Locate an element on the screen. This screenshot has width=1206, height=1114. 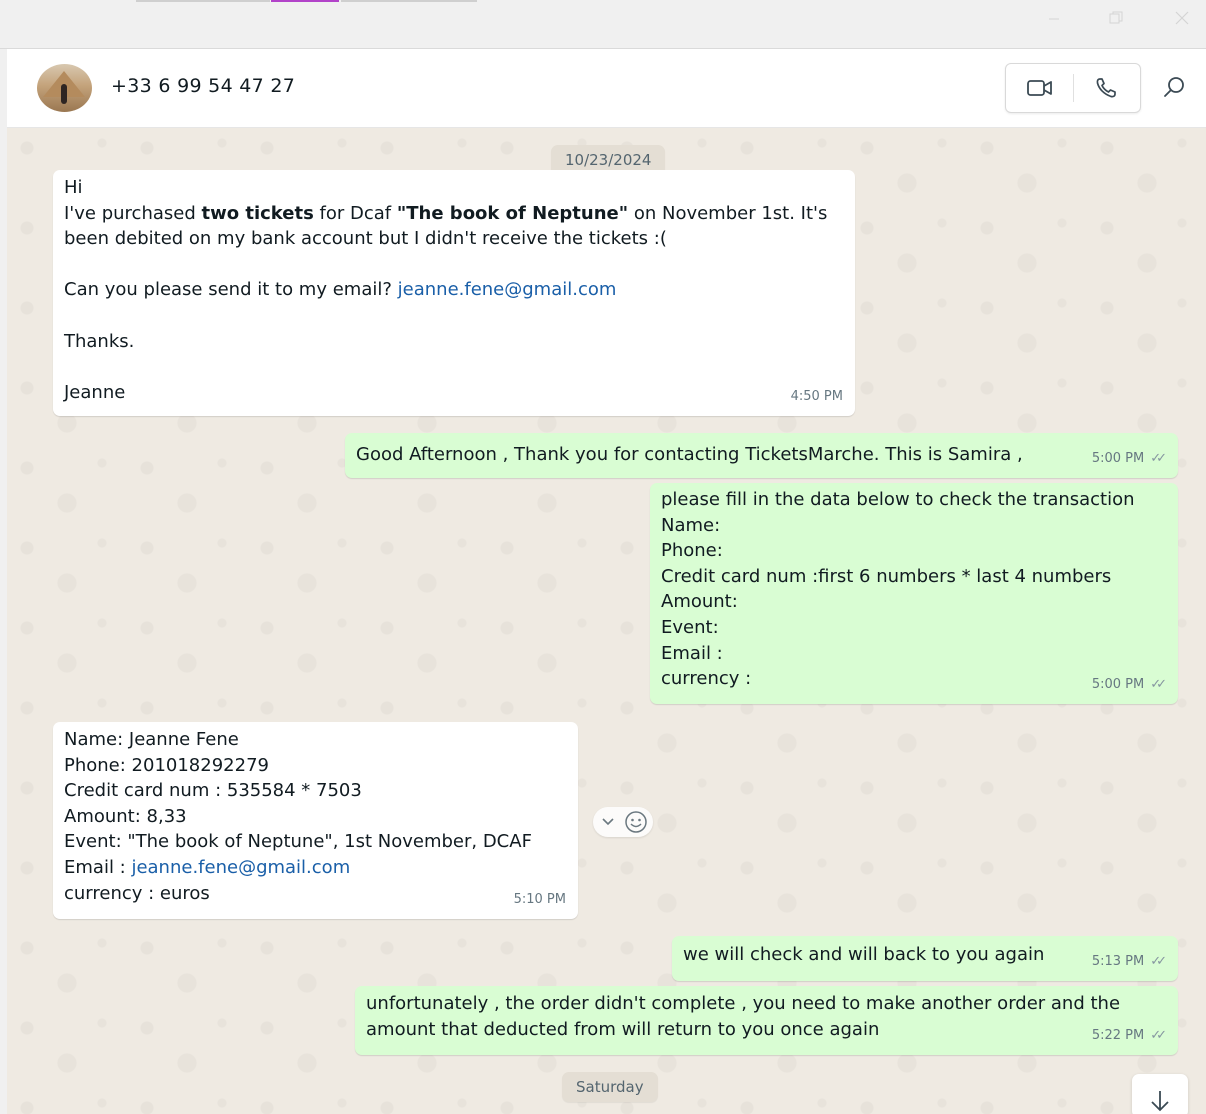
contact-name: +33 6 99 54 47 27 is located at coordinates (203, 86).